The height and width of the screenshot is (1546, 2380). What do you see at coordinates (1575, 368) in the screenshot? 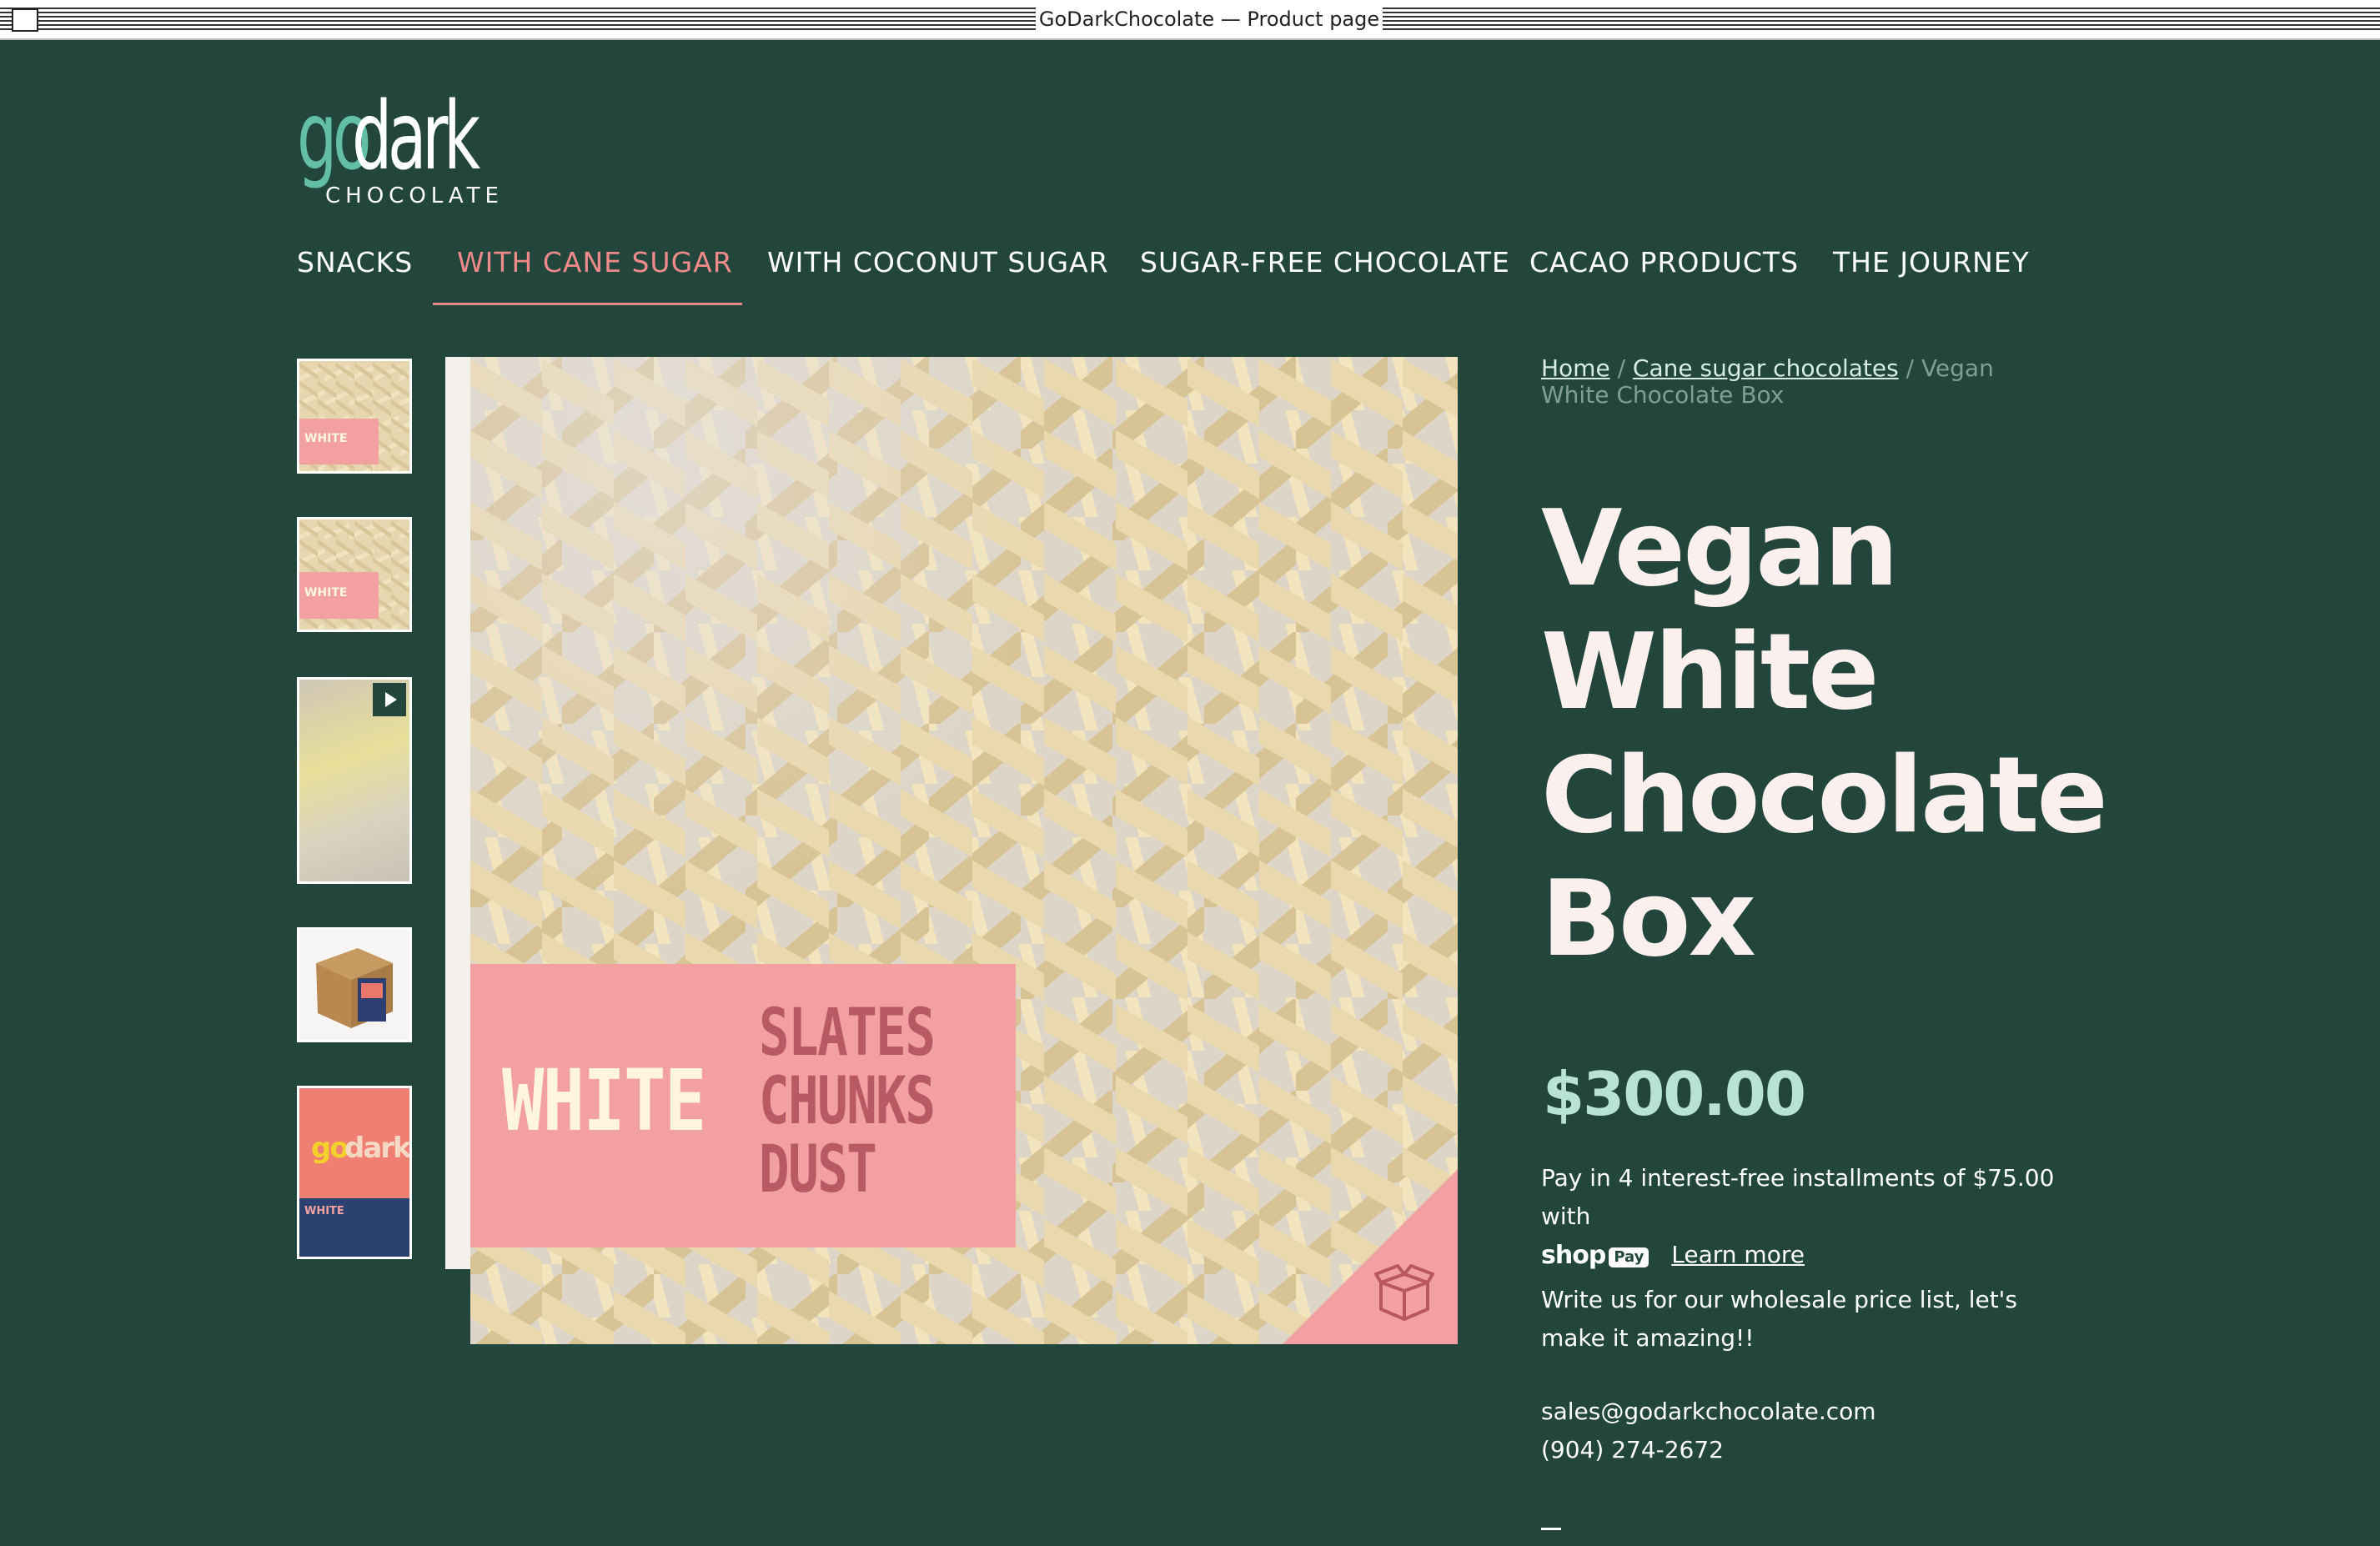
I see `breadcrumb-home-link: Home` at bounding box center [1575, 368].